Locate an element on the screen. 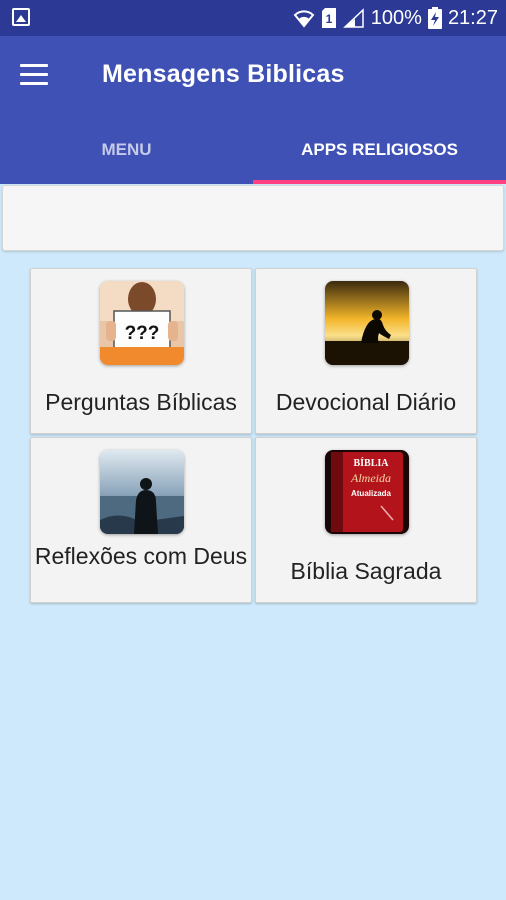 The height and width of the screenshot is (900, 506). app-bar: Mensagens Biblicas is located at coordinates (253, 76).